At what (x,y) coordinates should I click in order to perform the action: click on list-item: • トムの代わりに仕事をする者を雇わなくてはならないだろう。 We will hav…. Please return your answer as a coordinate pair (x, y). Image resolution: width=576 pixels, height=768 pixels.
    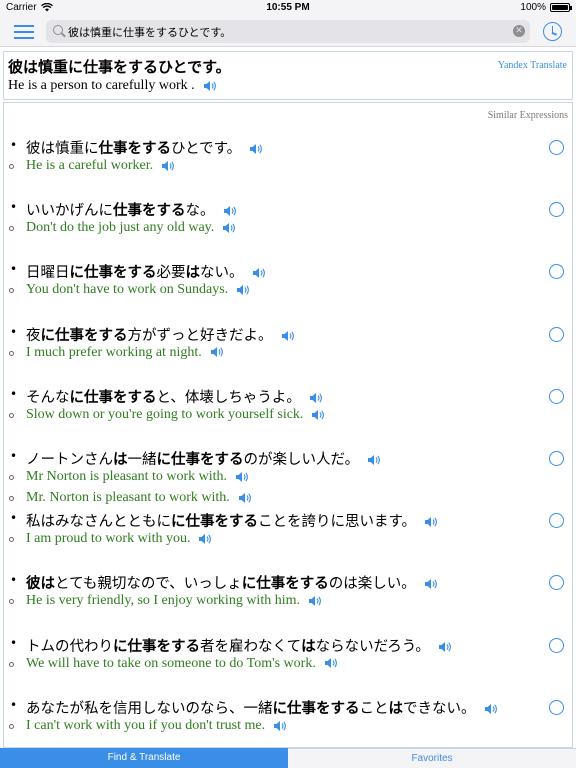
    Looking at the image, I should click on (288, 665).